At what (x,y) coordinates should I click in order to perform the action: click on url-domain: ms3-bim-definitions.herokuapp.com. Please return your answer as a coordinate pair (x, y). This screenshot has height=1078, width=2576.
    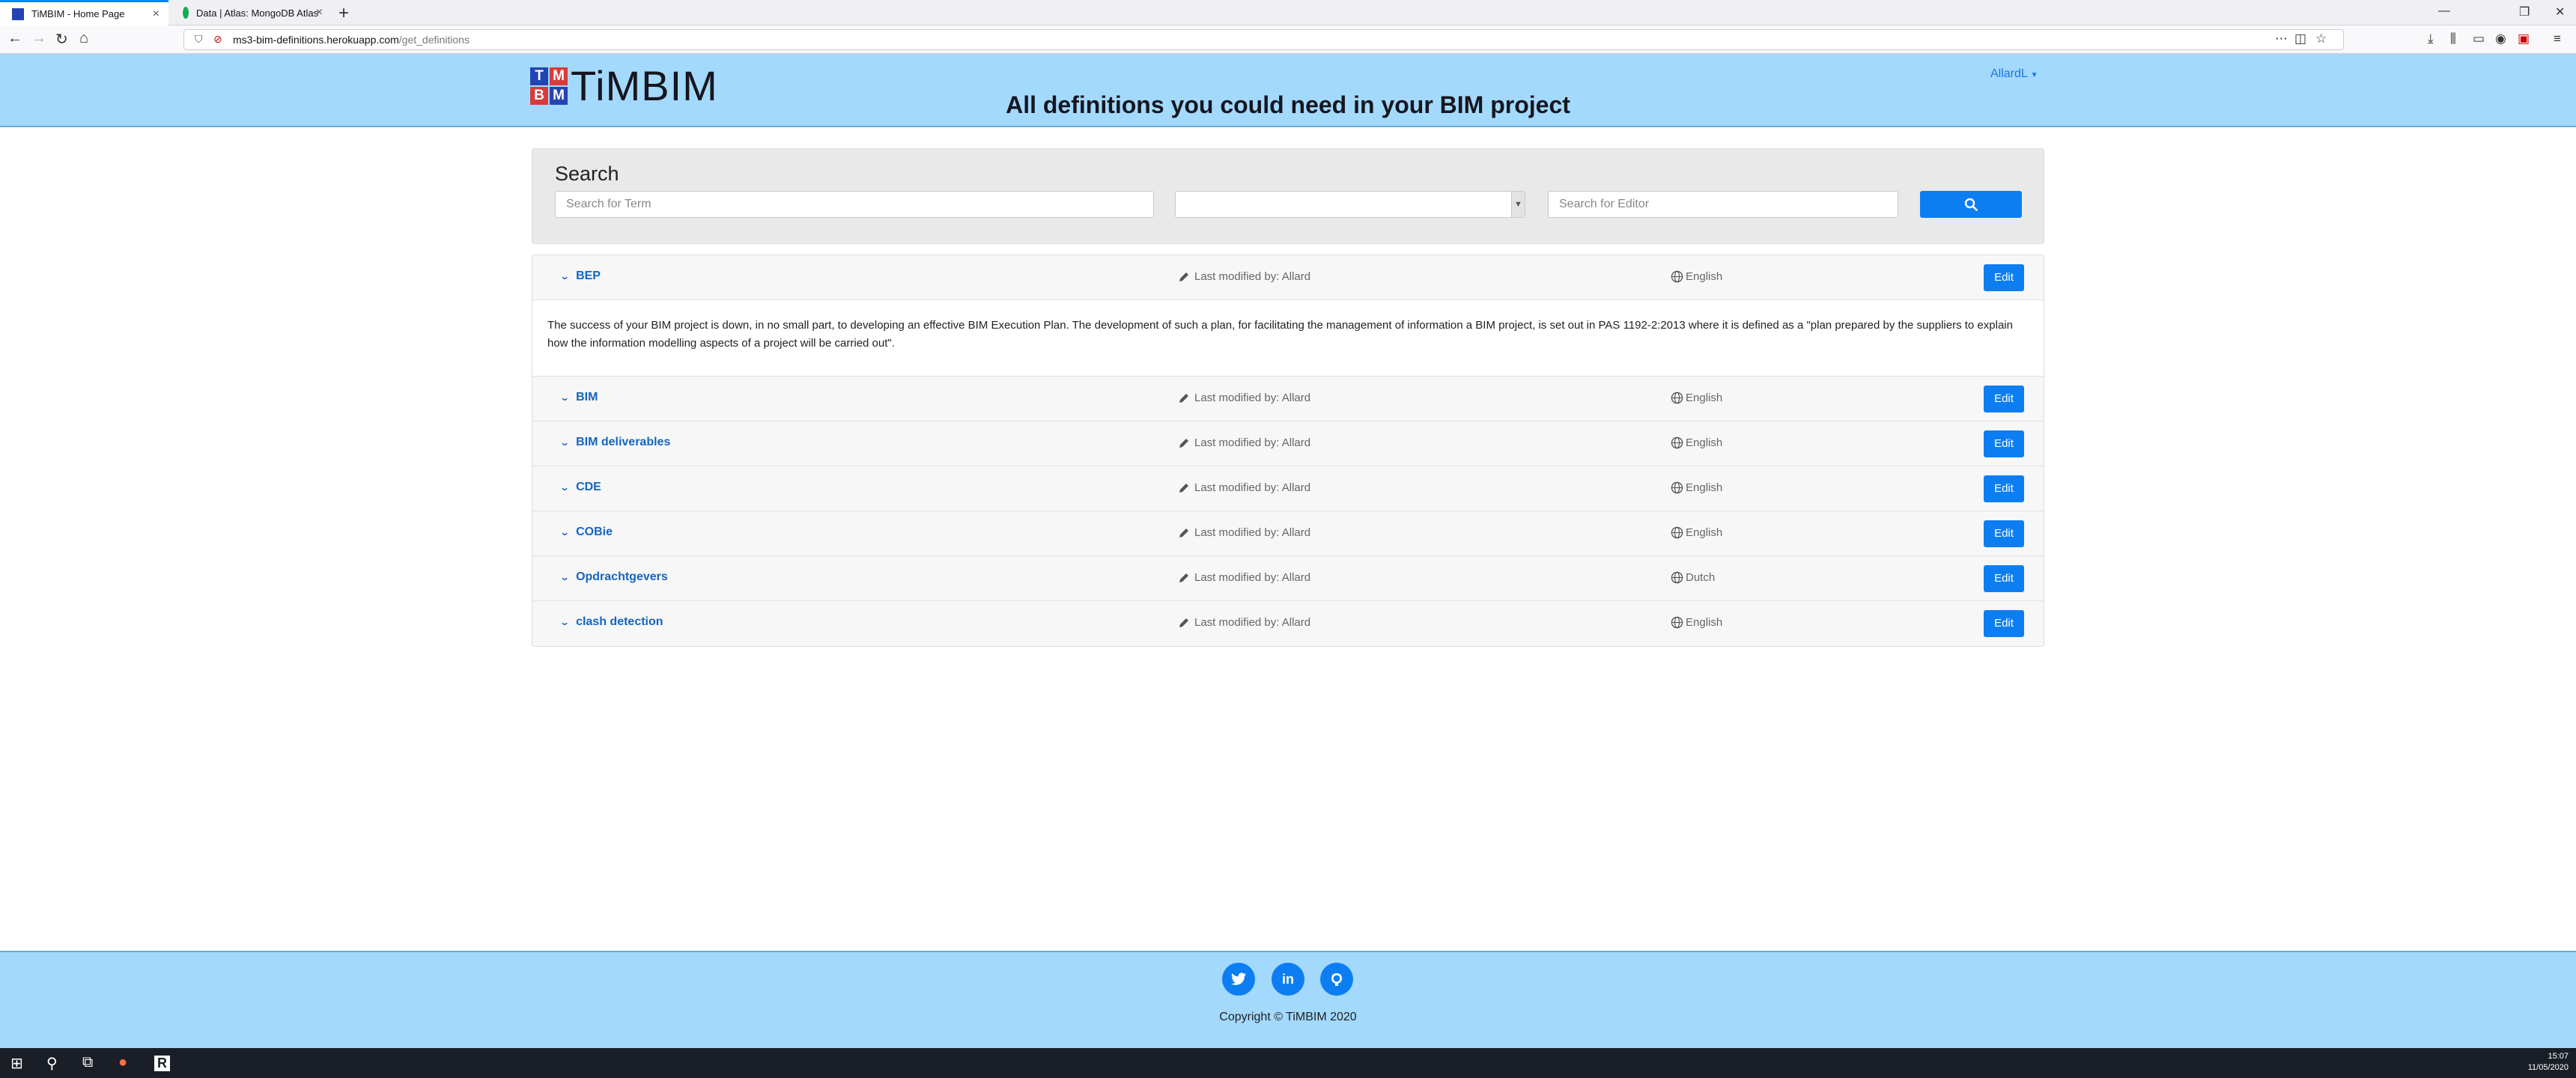
    Looking at the image, I should click on (316, 40).